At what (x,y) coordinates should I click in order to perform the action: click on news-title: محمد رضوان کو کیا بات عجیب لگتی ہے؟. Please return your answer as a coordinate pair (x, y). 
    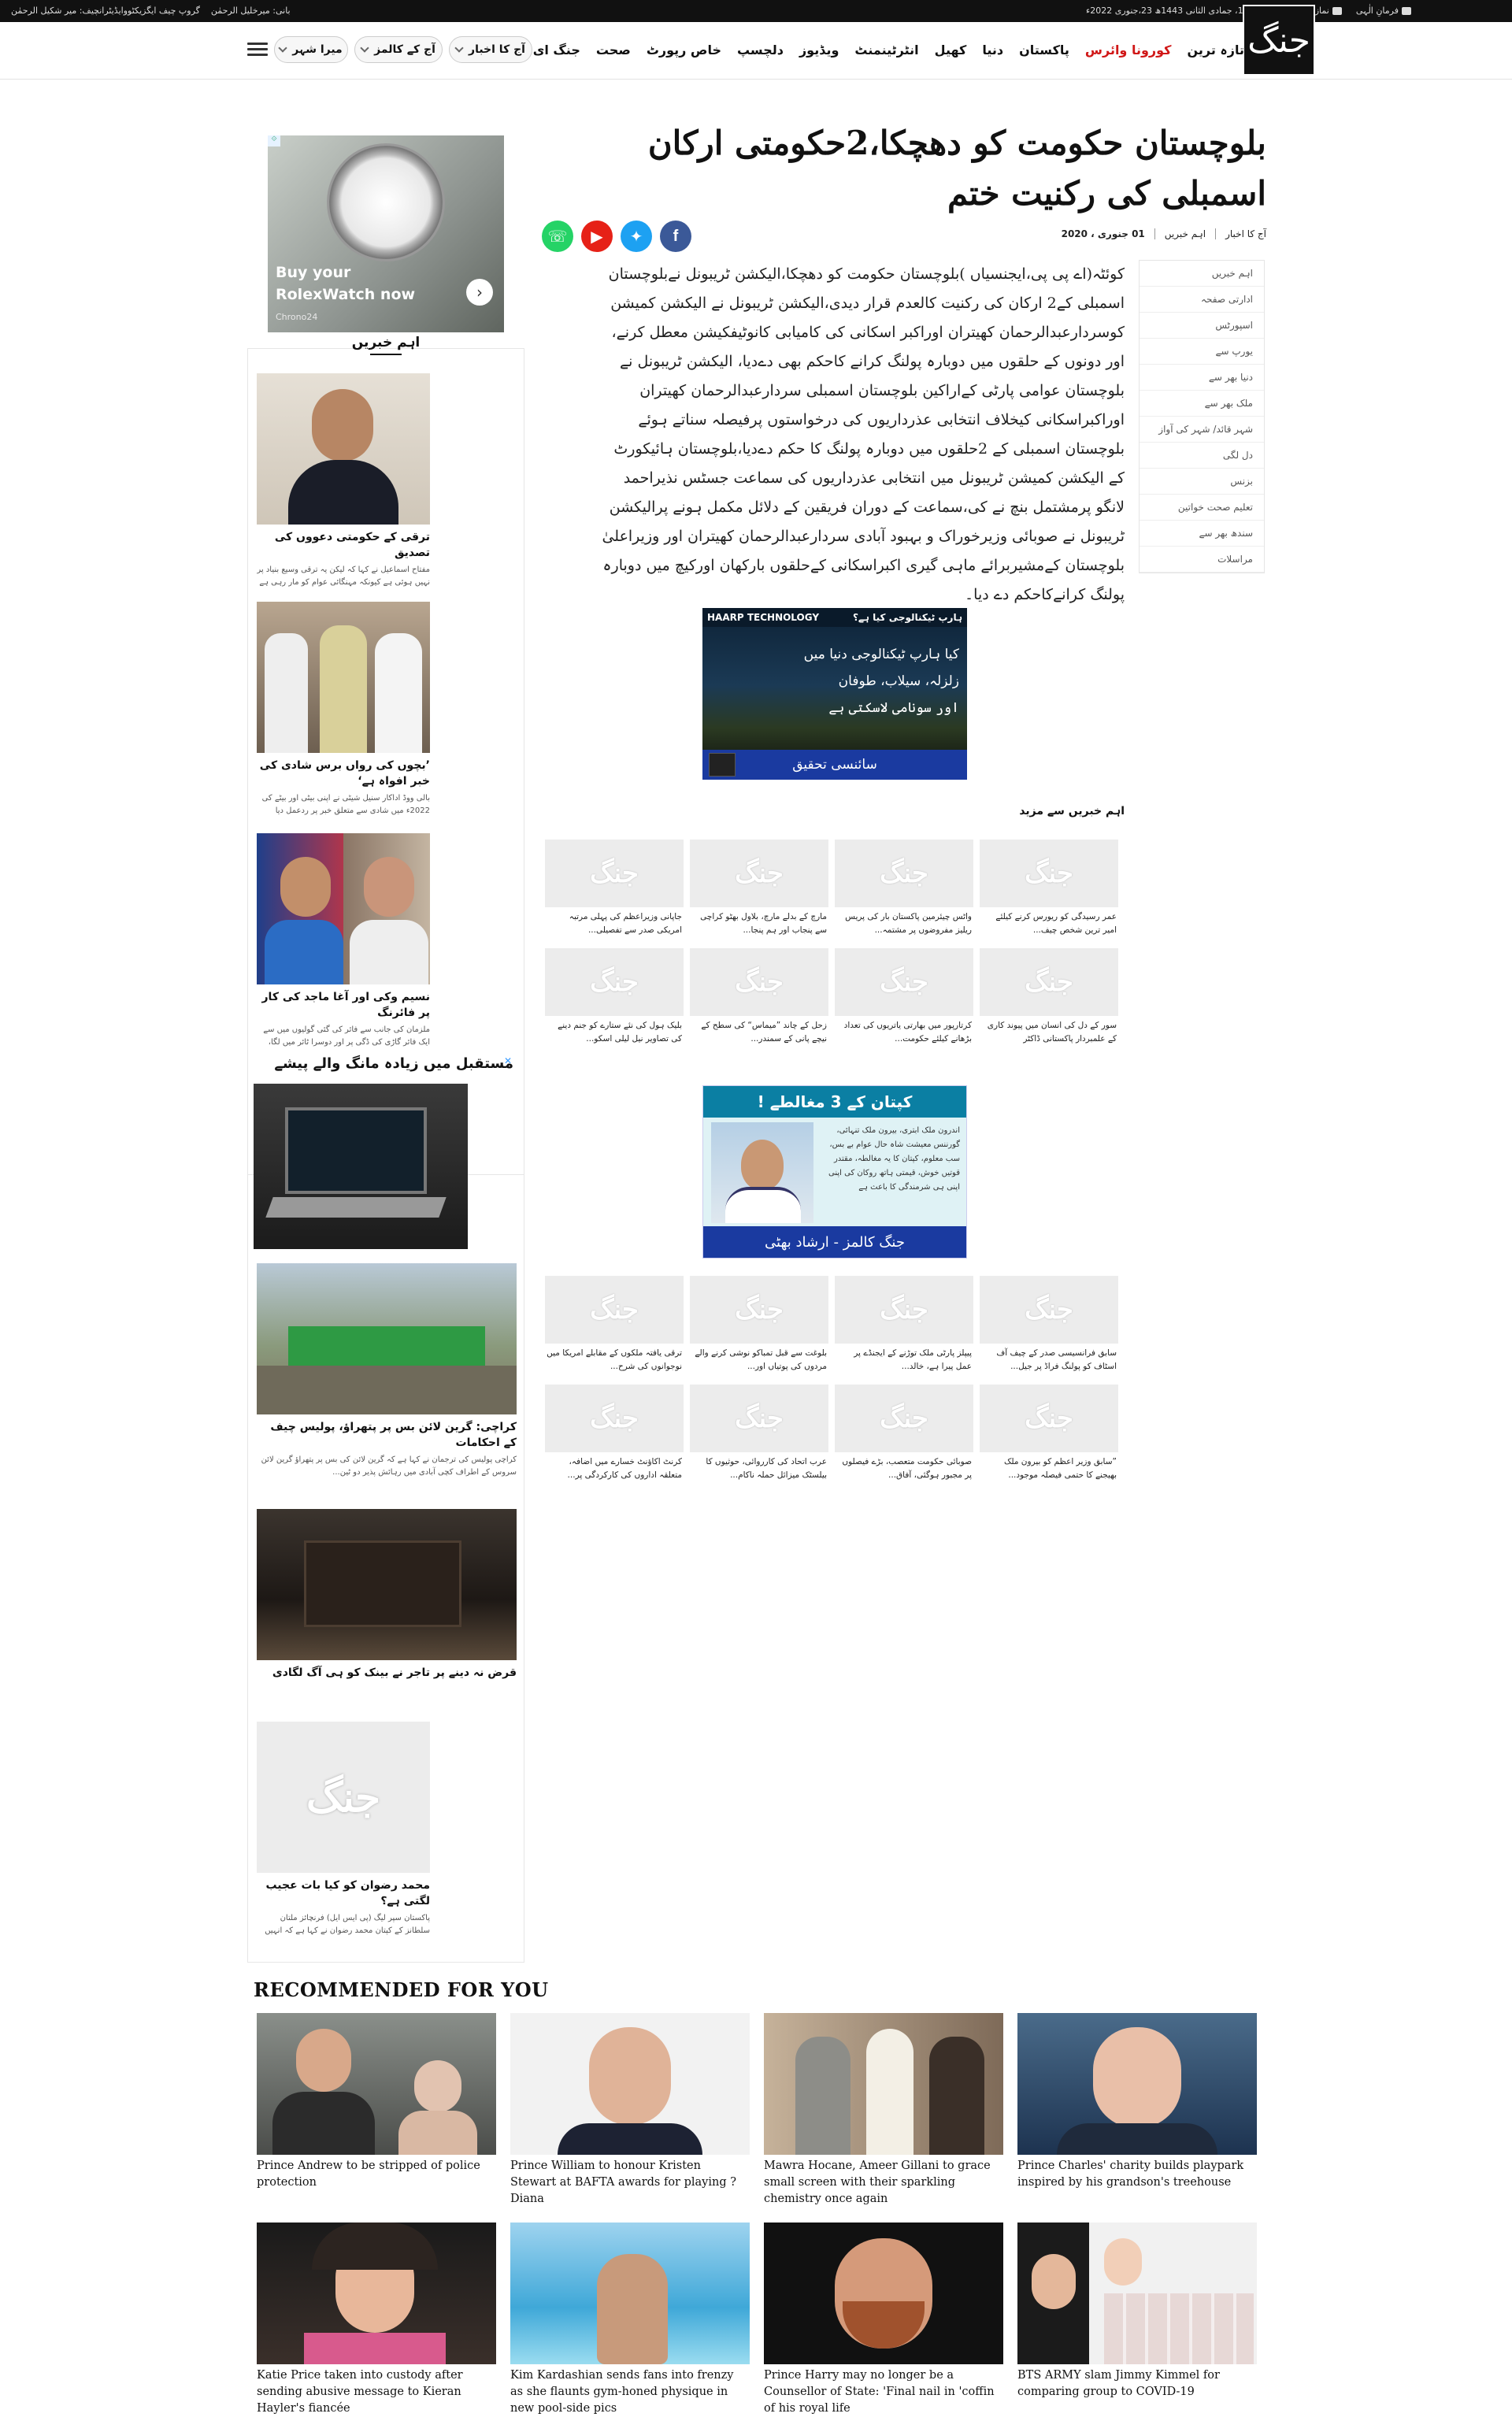
    Looking at the image, I should click on (347, 1893).